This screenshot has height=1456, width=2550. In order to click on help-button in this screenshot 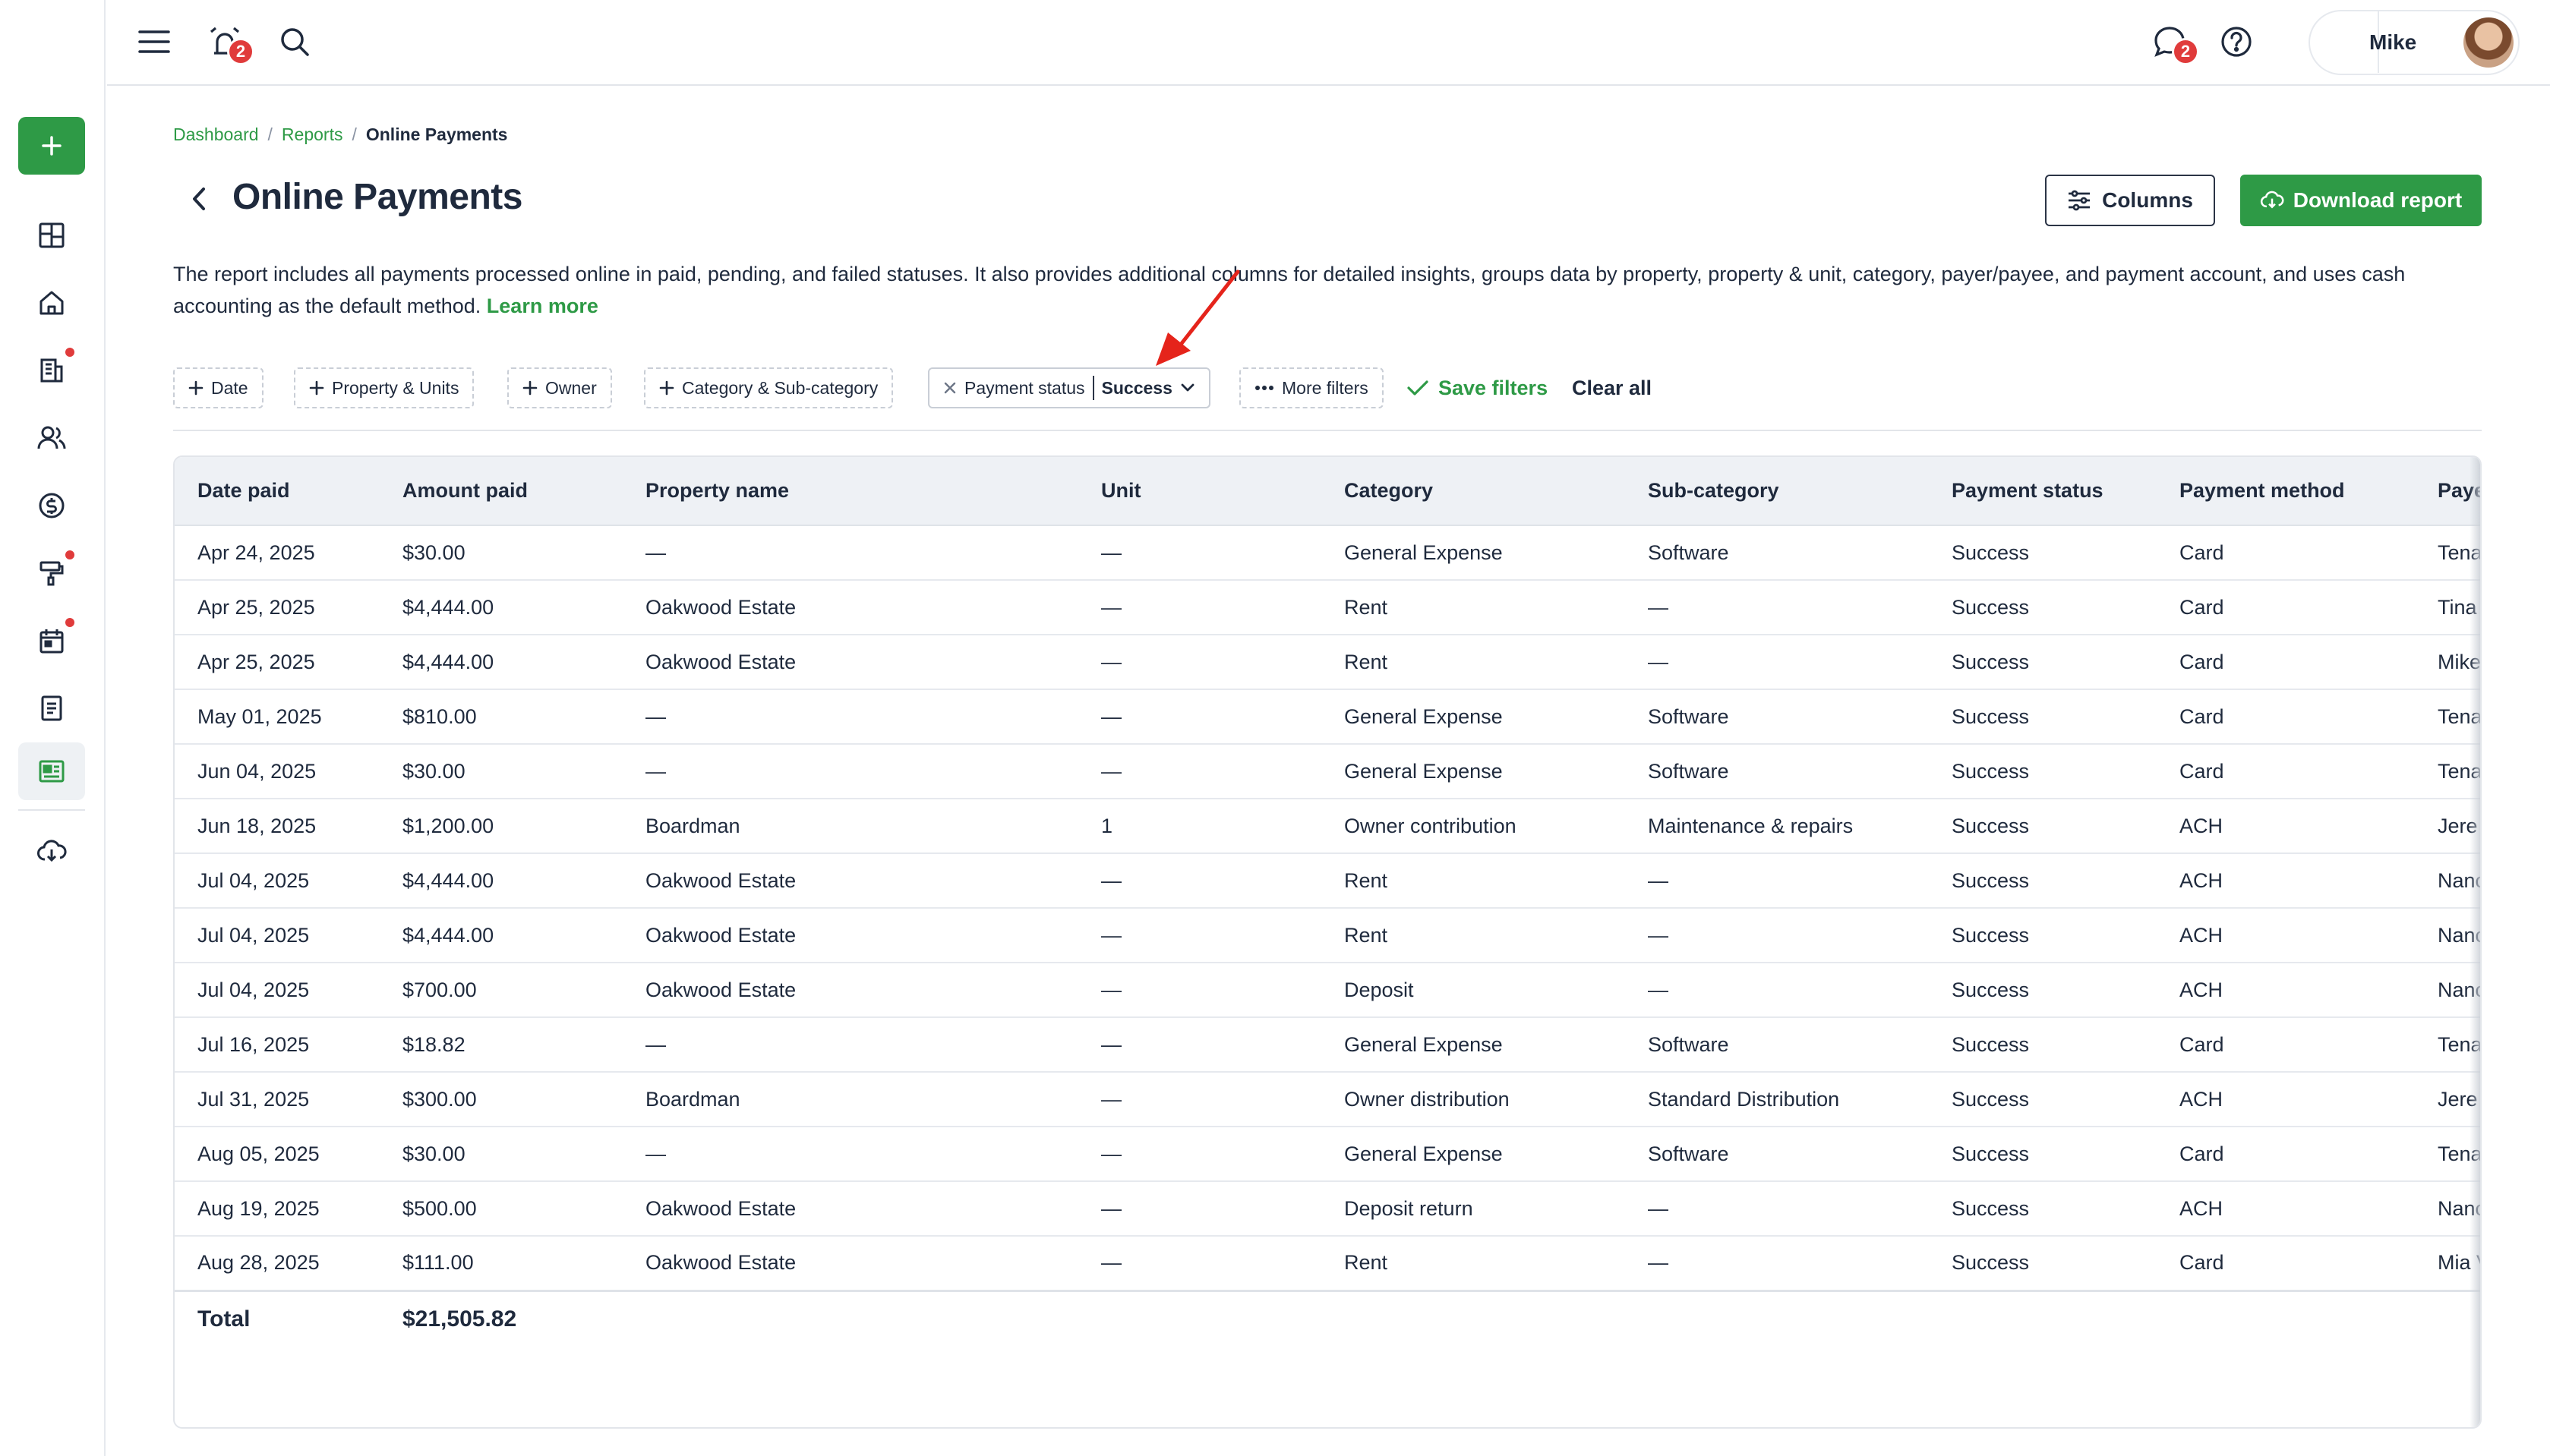, I will do `click(2236, 42)`.